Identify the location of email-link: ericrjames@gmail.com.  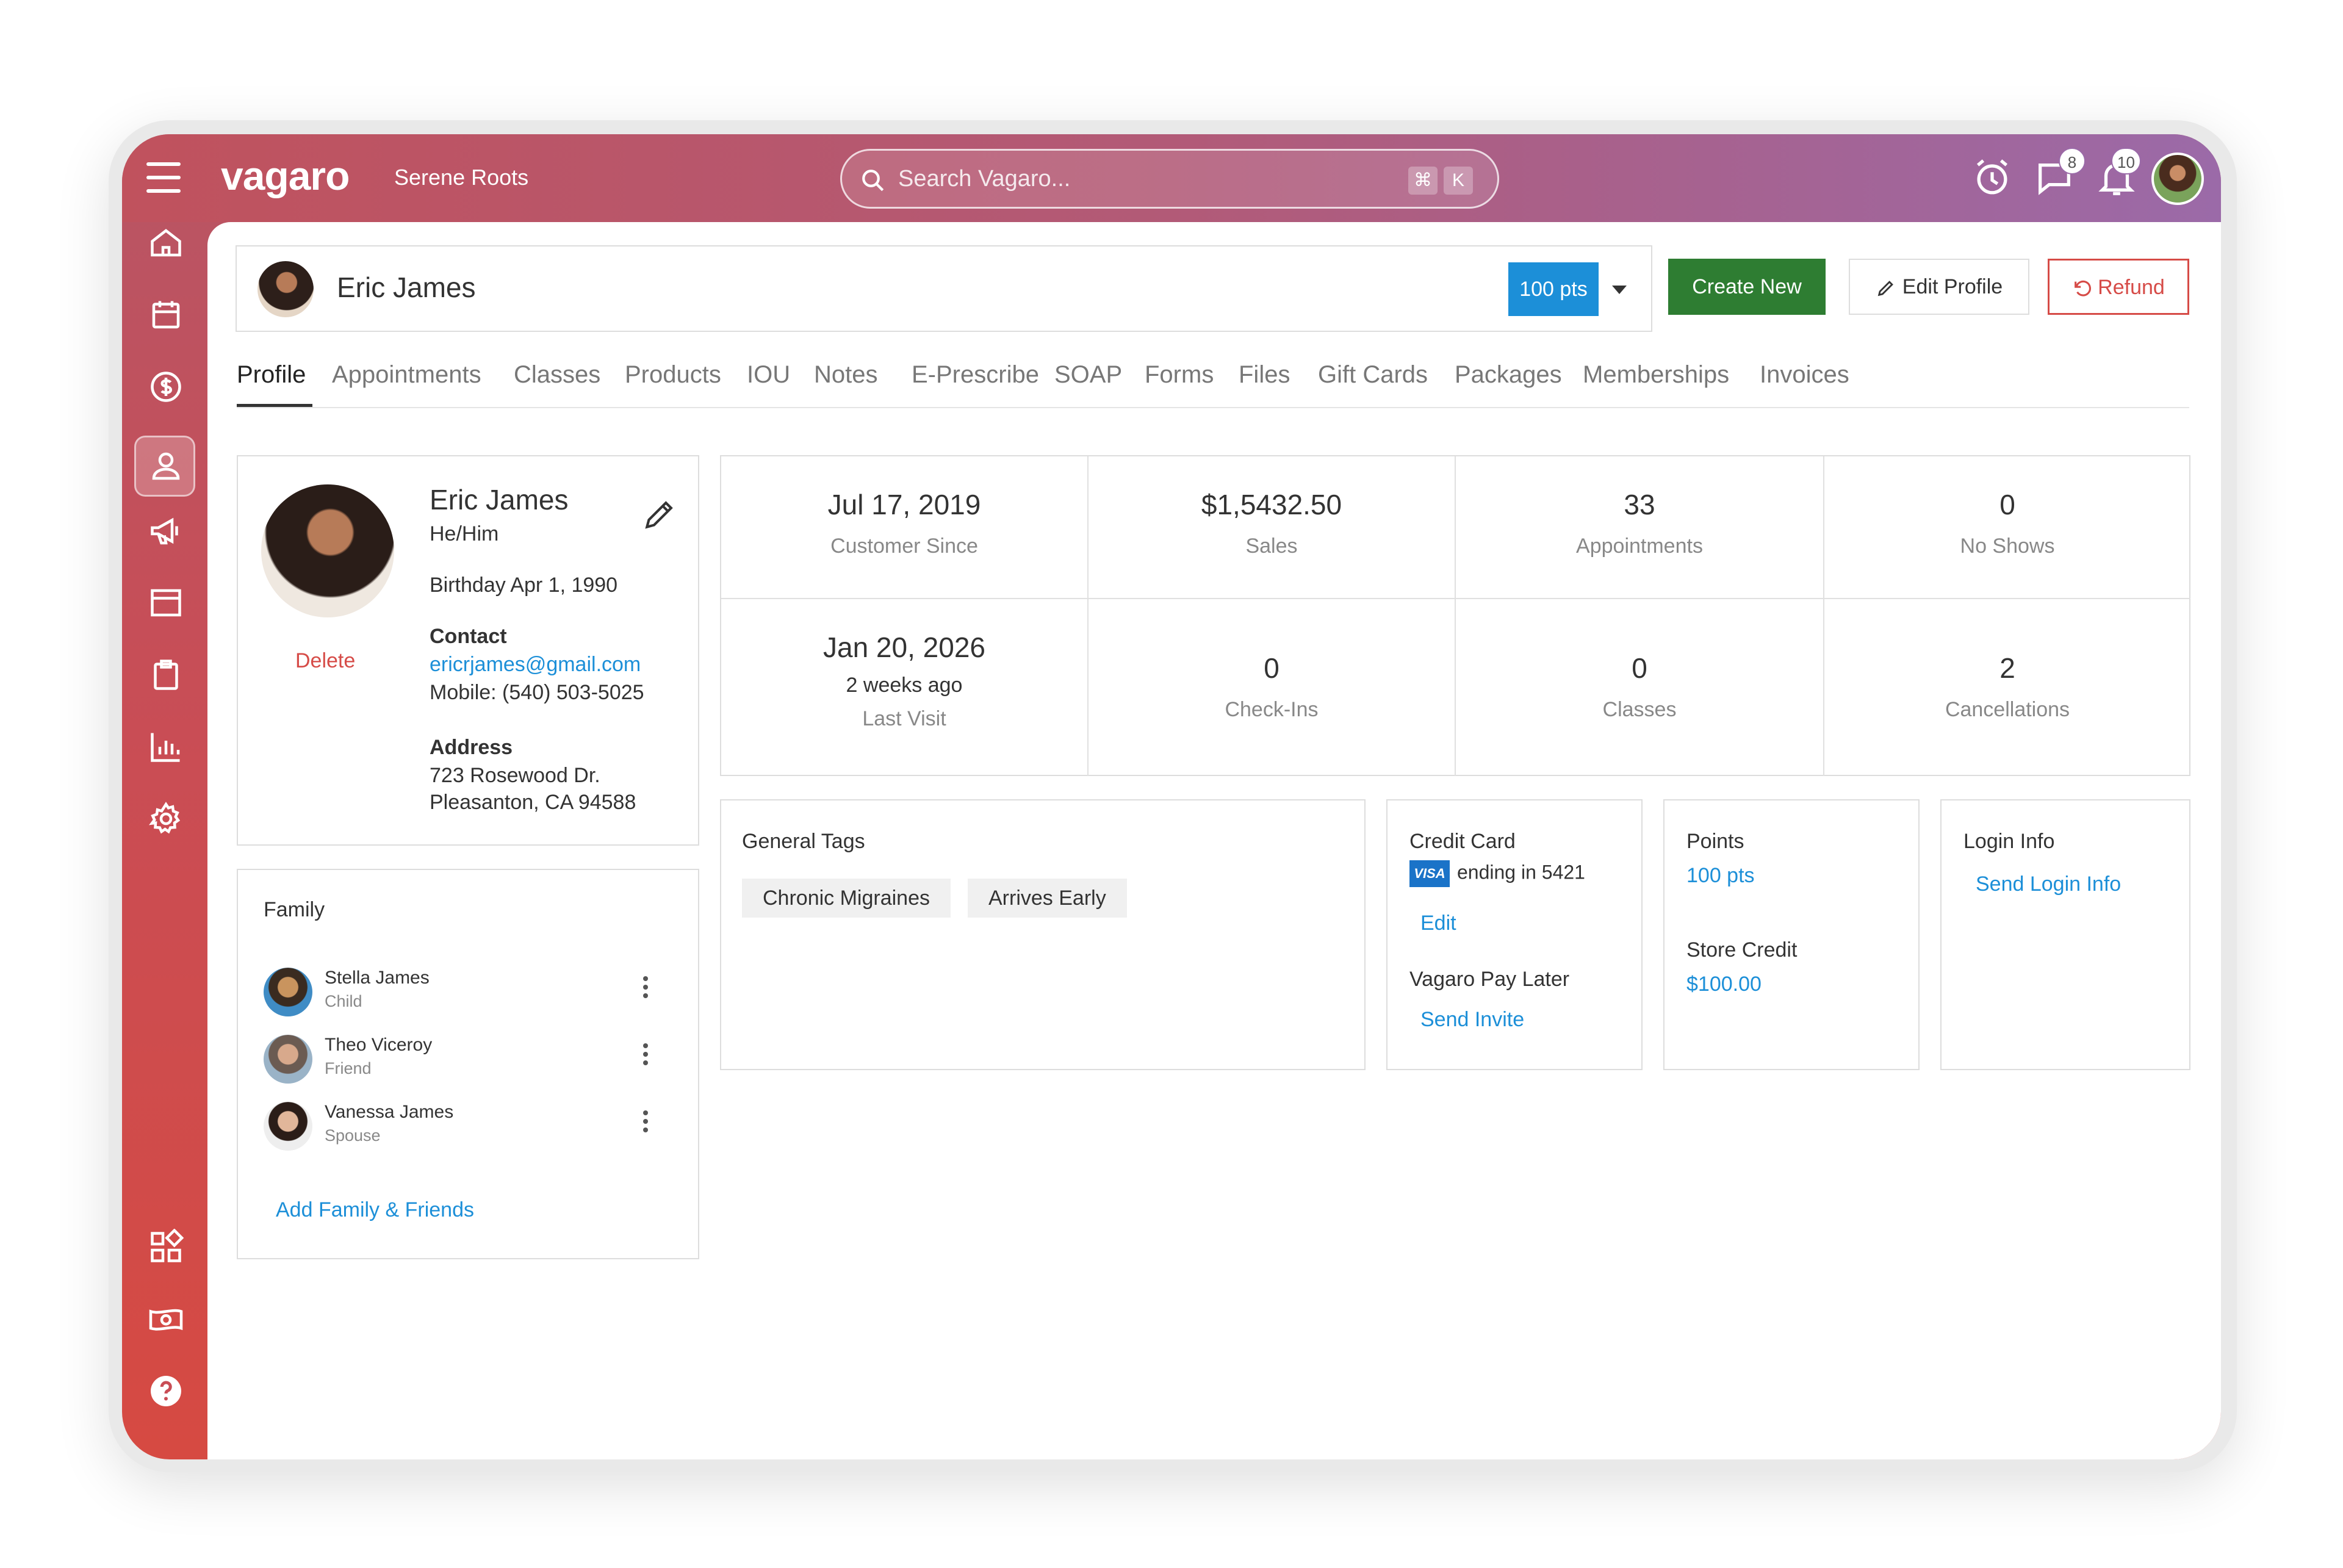
(535, 665).